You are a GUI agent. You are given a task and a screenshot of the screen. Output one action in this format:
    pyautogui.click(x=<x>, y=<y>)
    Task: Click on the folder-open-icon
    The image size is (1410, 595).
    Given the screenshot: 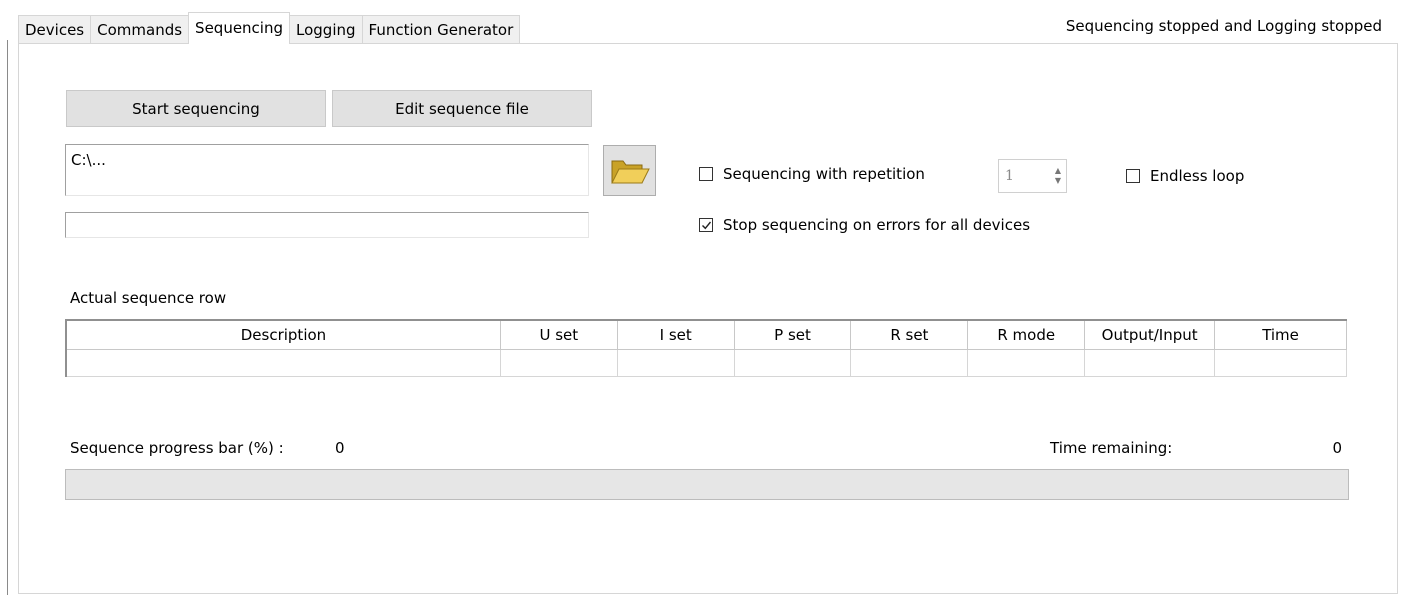 What is the action you would take?
    pyautogui.click(x=630, y=171)
    